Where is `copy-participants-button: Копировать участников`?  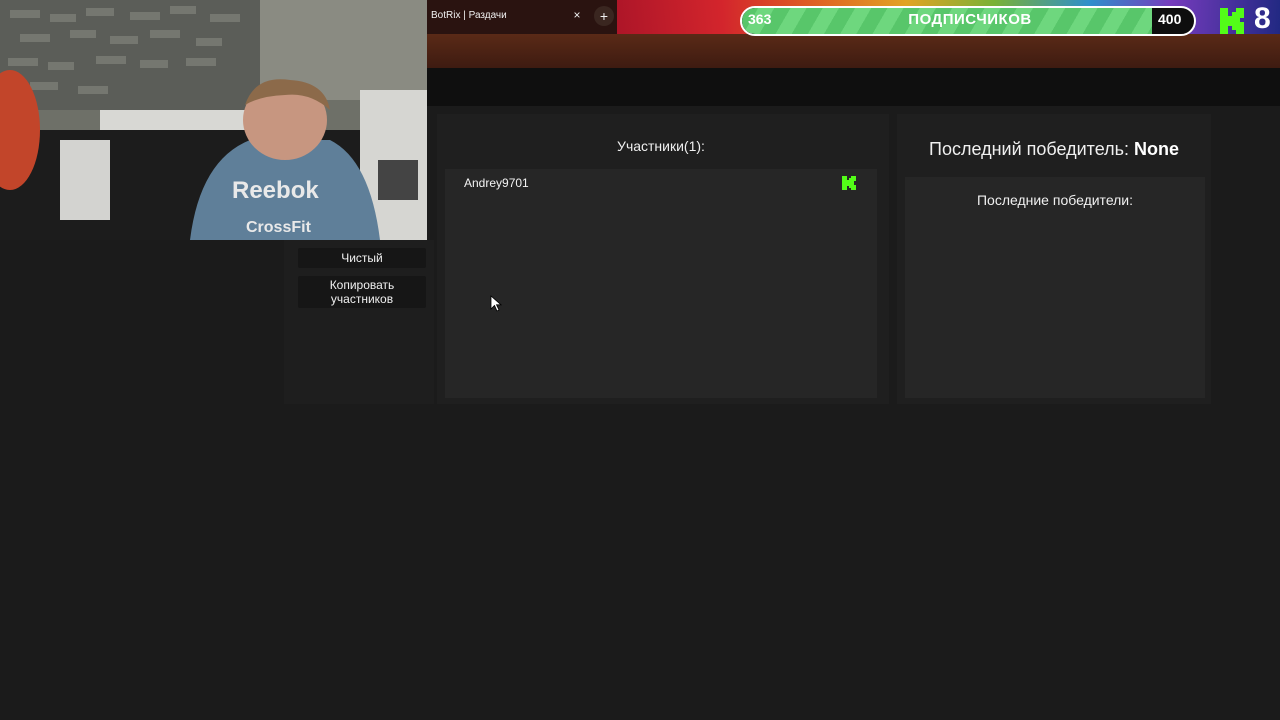
copy-participants-button: Копировать участников is located at coordinates (362, 292).